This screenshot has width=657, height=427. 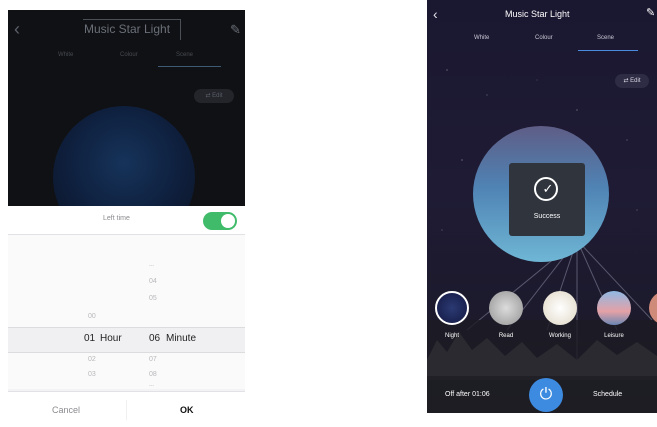 I want to click on sheet-header: Left time, so click(x=126, y=220).